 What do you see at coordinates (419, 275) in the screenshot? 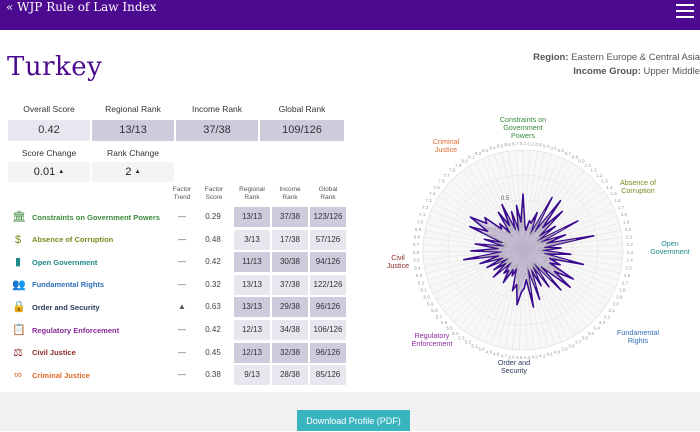
I see `radar-tick-label: 6.3` at bounding box center [419, 275].